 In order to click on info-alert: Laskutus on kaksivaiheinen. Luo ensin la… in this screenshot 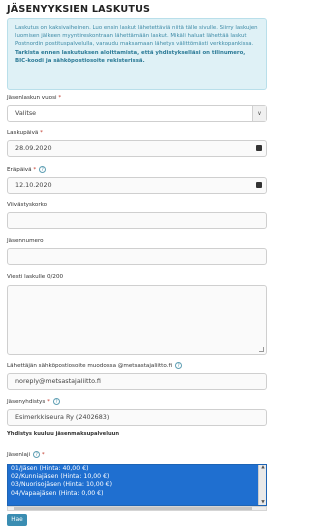, I will do `click(137, 54)`.